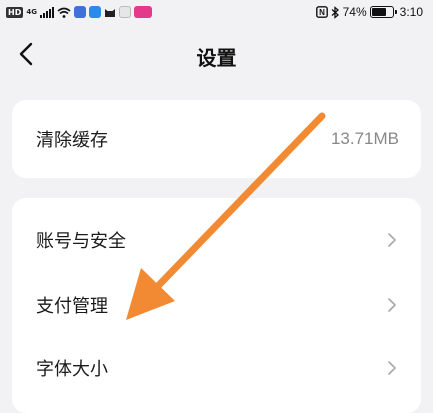 The image size is (433, 413). Describe the element at coordinates (72, 140) in the screenshot. I see `clear-cache-label: 清除缓存` at that location.